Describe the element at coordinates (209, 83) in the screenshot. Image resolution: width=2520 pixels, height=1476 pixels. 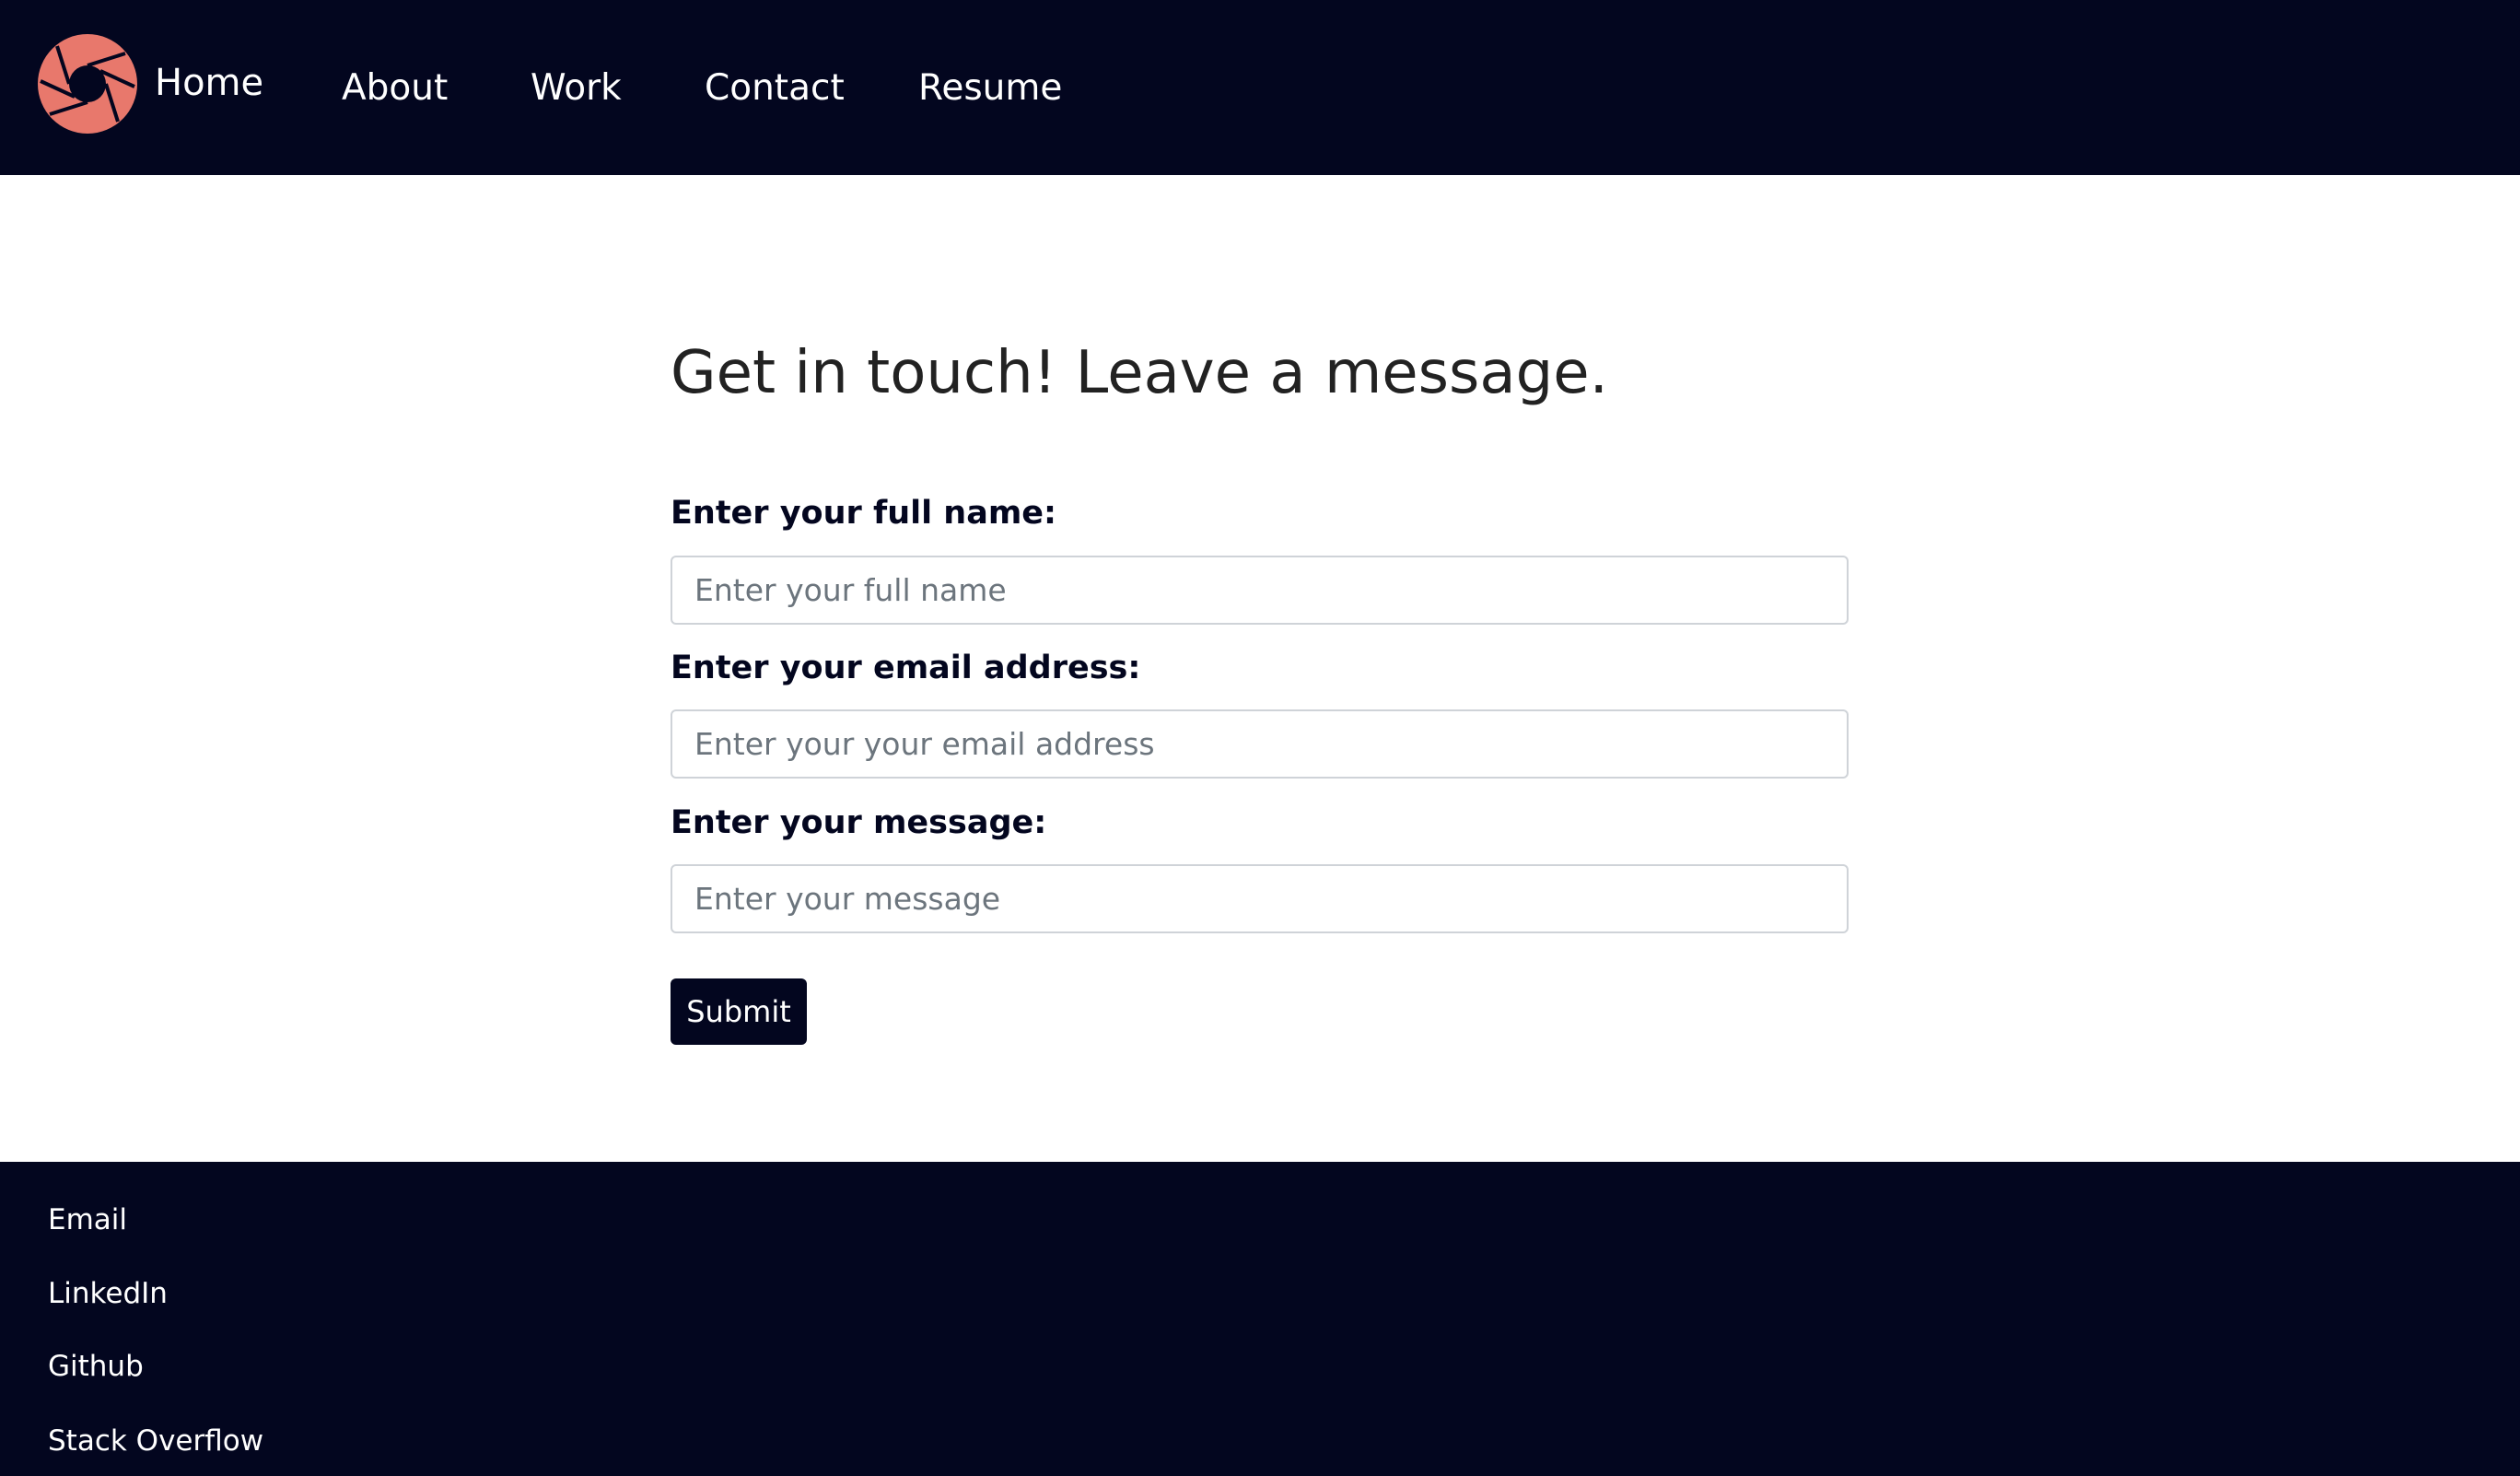
I see `nav-home-link: Home` at that location.